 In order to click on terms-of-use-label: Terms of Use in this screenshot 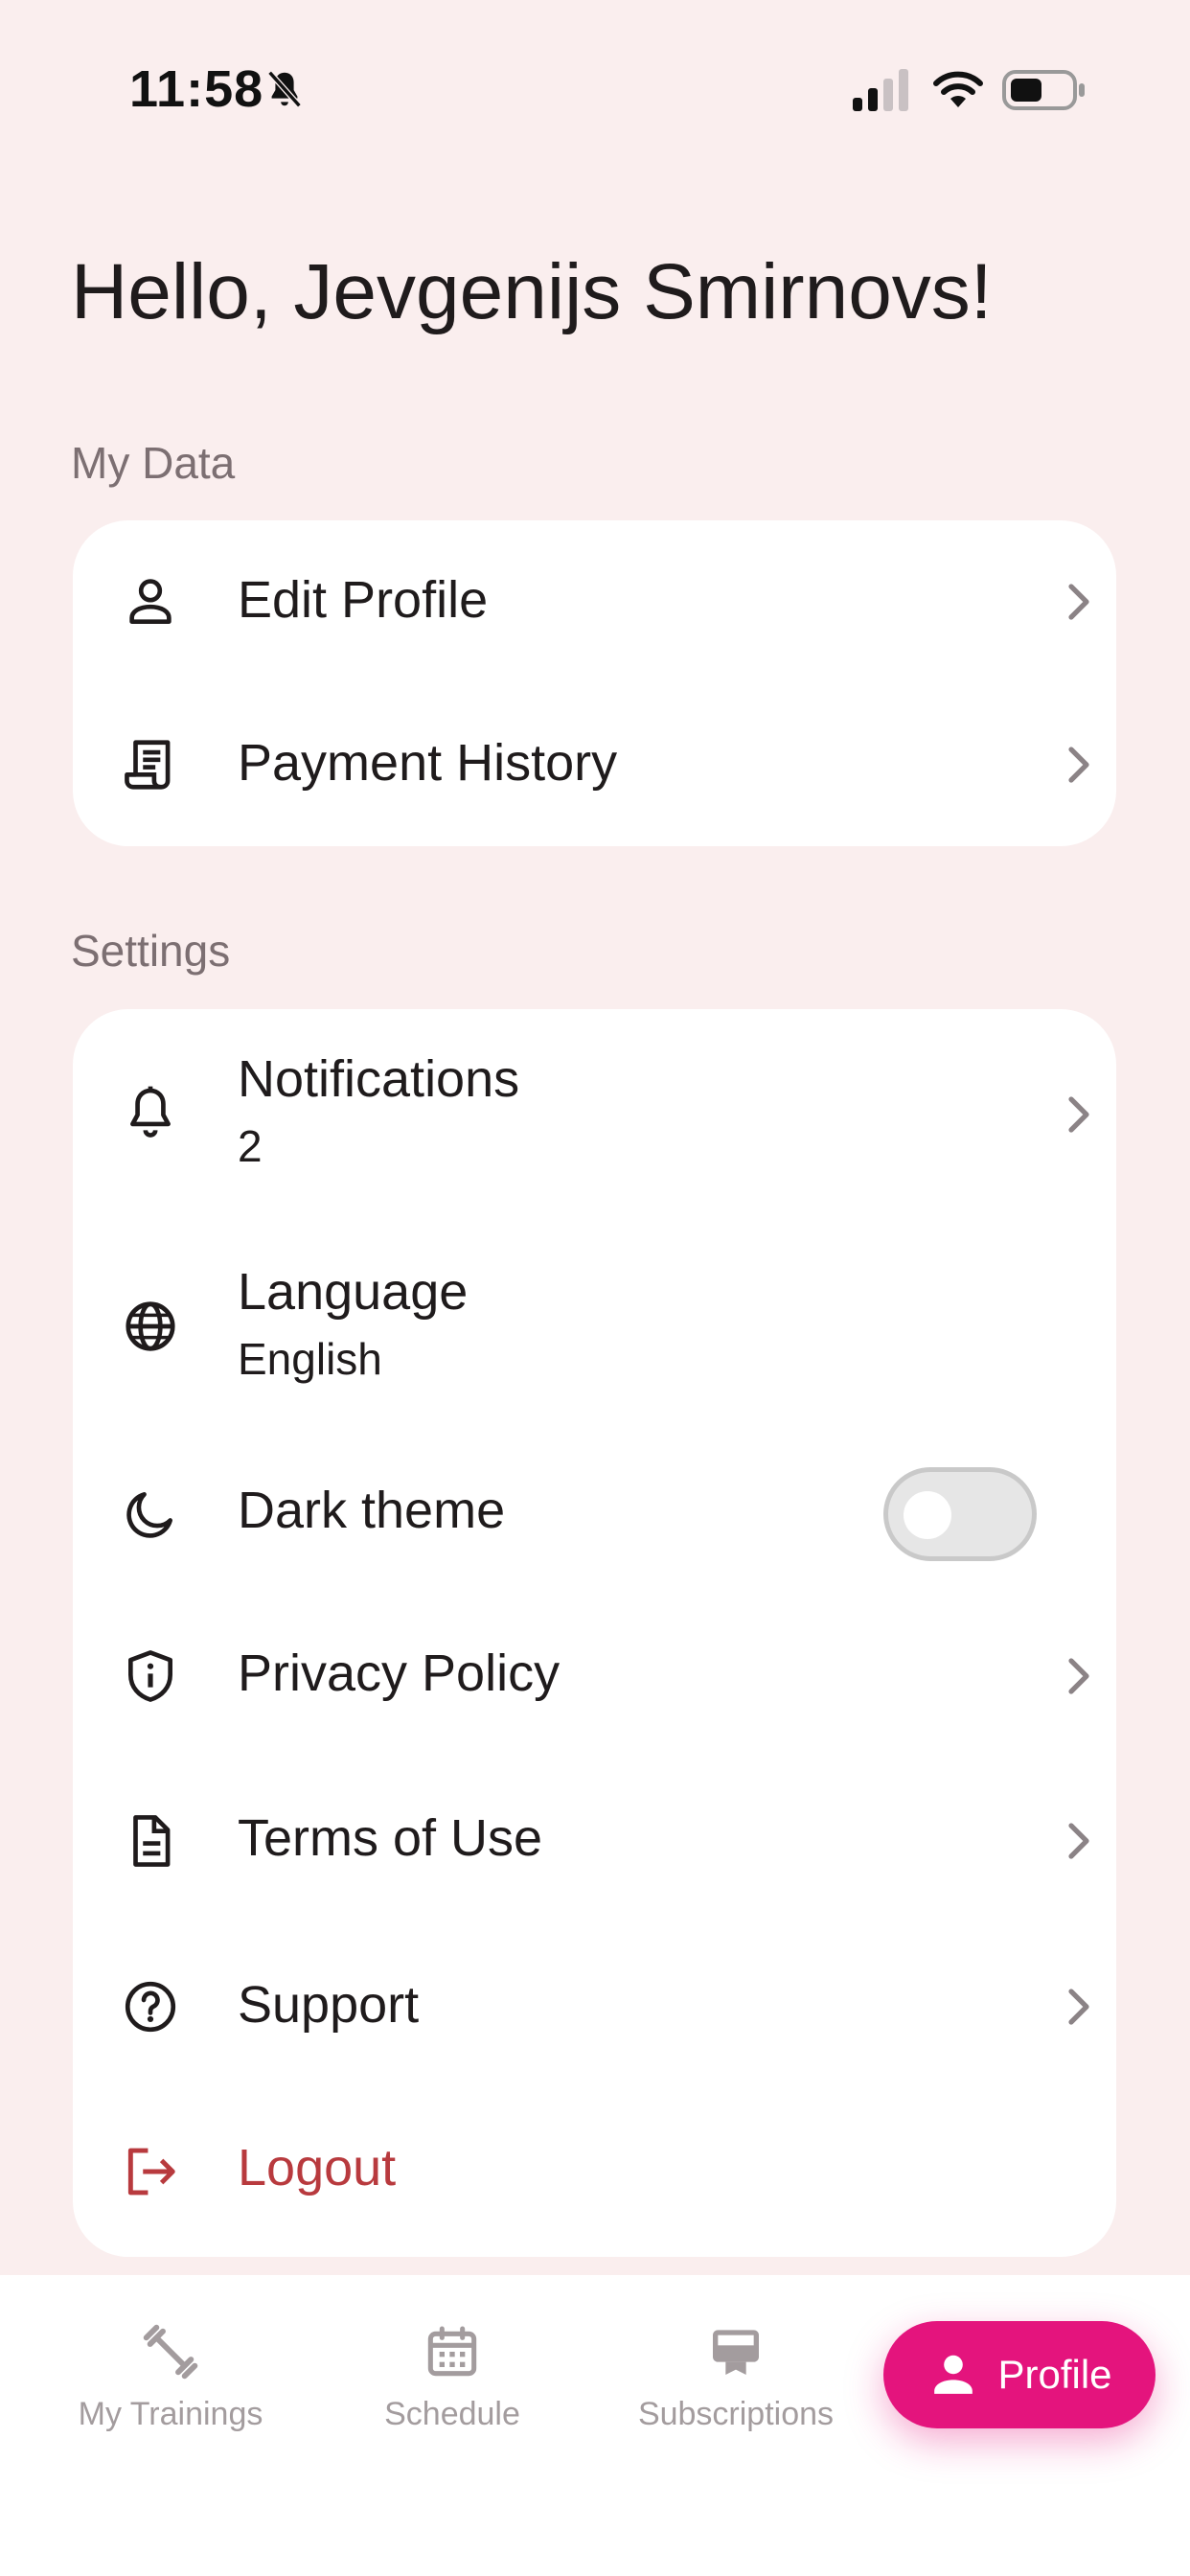, I will do `click(390, 1838)`.